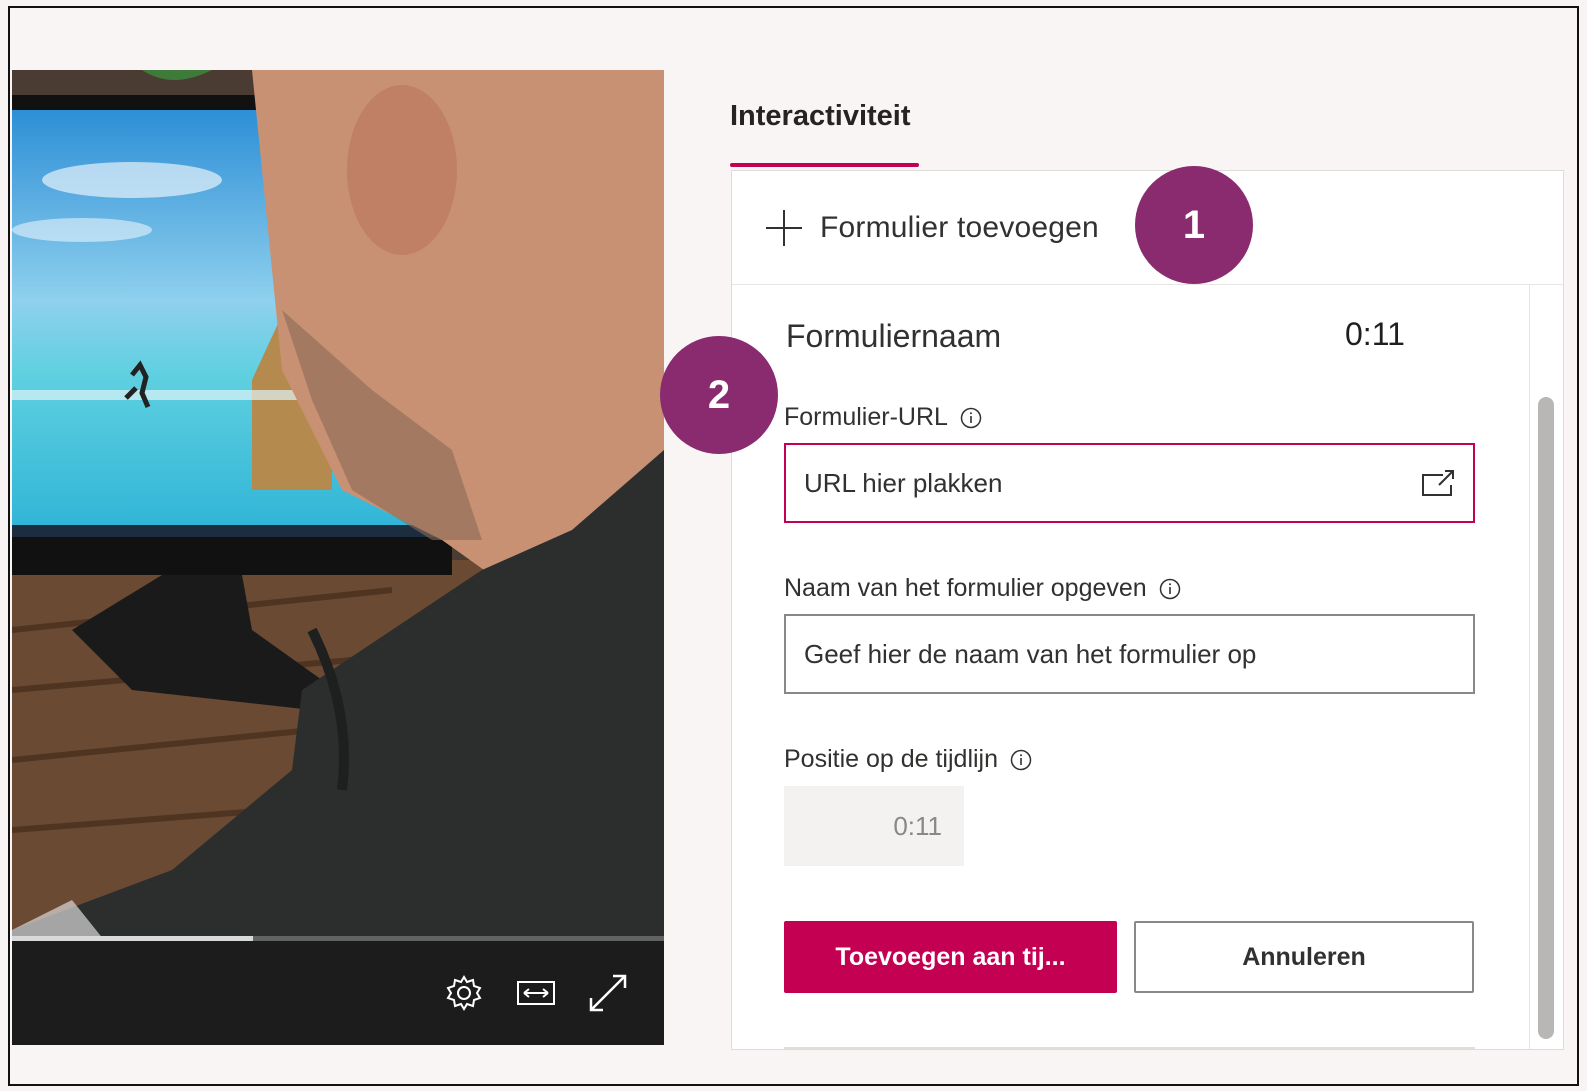 This screenshot has width=1587, height=1091. Describe the element at coordinates (608, 993) in the screenshot. I see `fullscreen-icon` at that location.